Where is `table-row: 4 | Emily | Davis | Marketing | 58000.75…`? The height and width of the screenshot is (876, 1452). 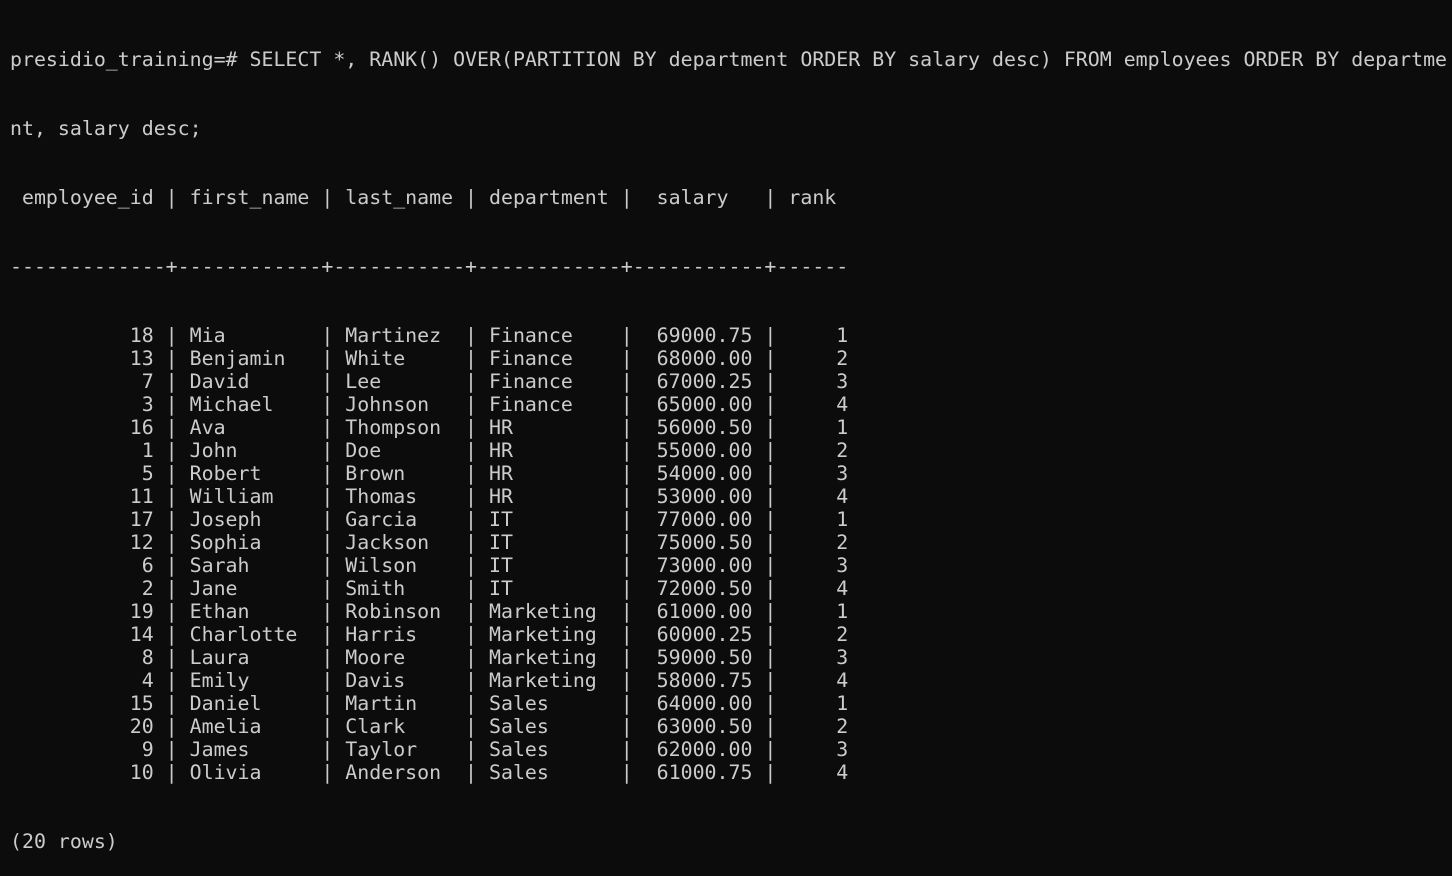
table-row: 4 | Emily | Davis | Marketing | 58000.75… is located at coordinates (429, 680).